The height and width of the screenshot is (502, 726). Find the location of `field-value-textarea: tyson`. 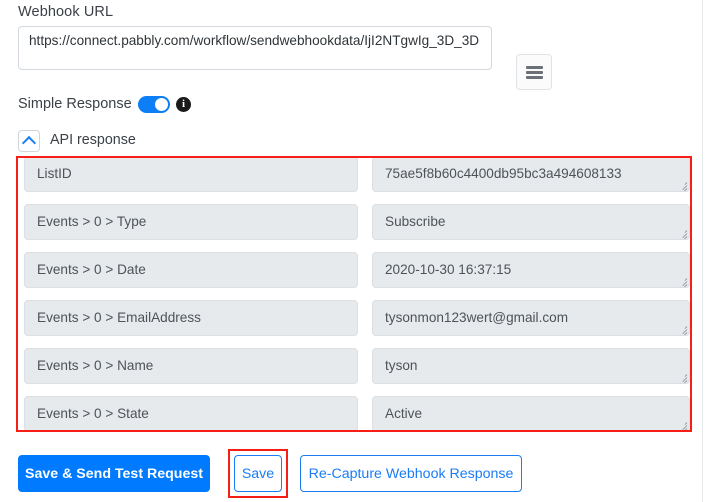

field-value-textarea: tyson is located at coordinates (531, 366).